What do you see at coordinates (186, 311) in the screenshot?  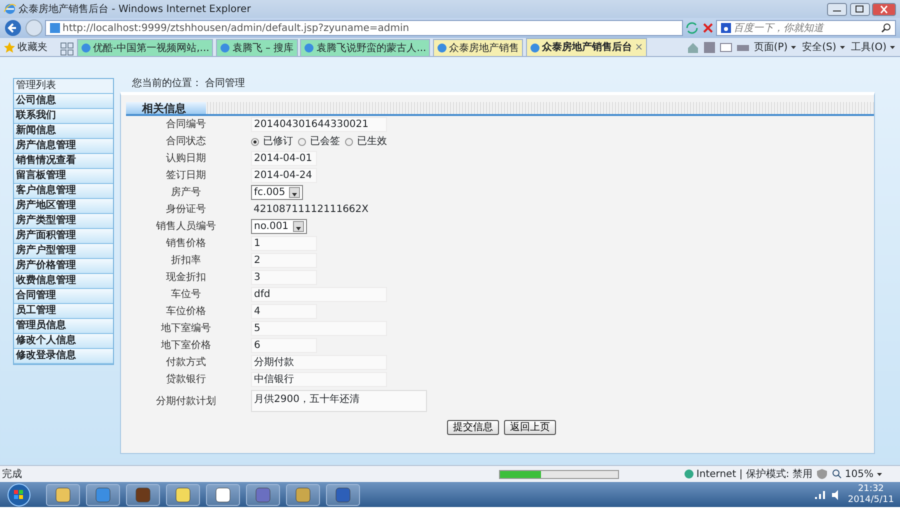 I see `field-label: 车位价格` at bounding box center [186, 311].